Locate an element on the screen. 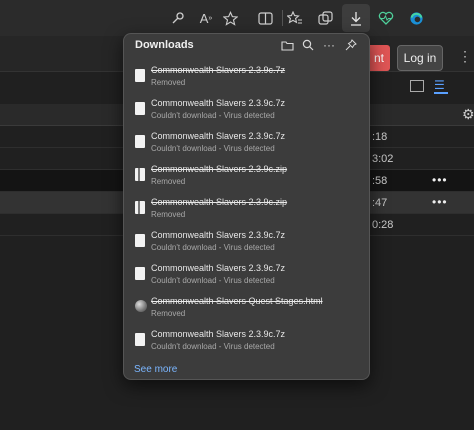  health-icon is located at coordinates (386, 18).